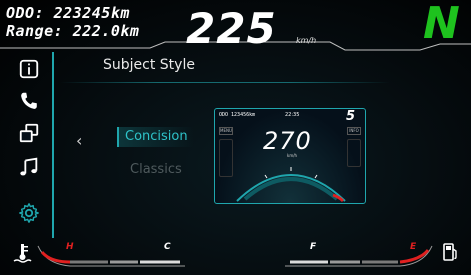 Image resolution: width=471 pixels, height=275 pixels. Describe the element at coordinates (413, 247) in the screenshot. I see `fuel-empty-label: E` at that location.